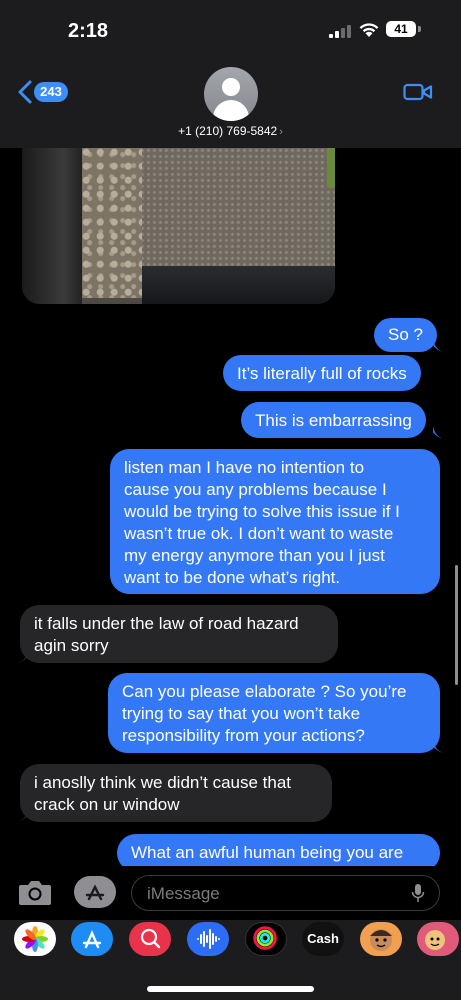  I want to click on facetime-video-icon, so click(418, 92).